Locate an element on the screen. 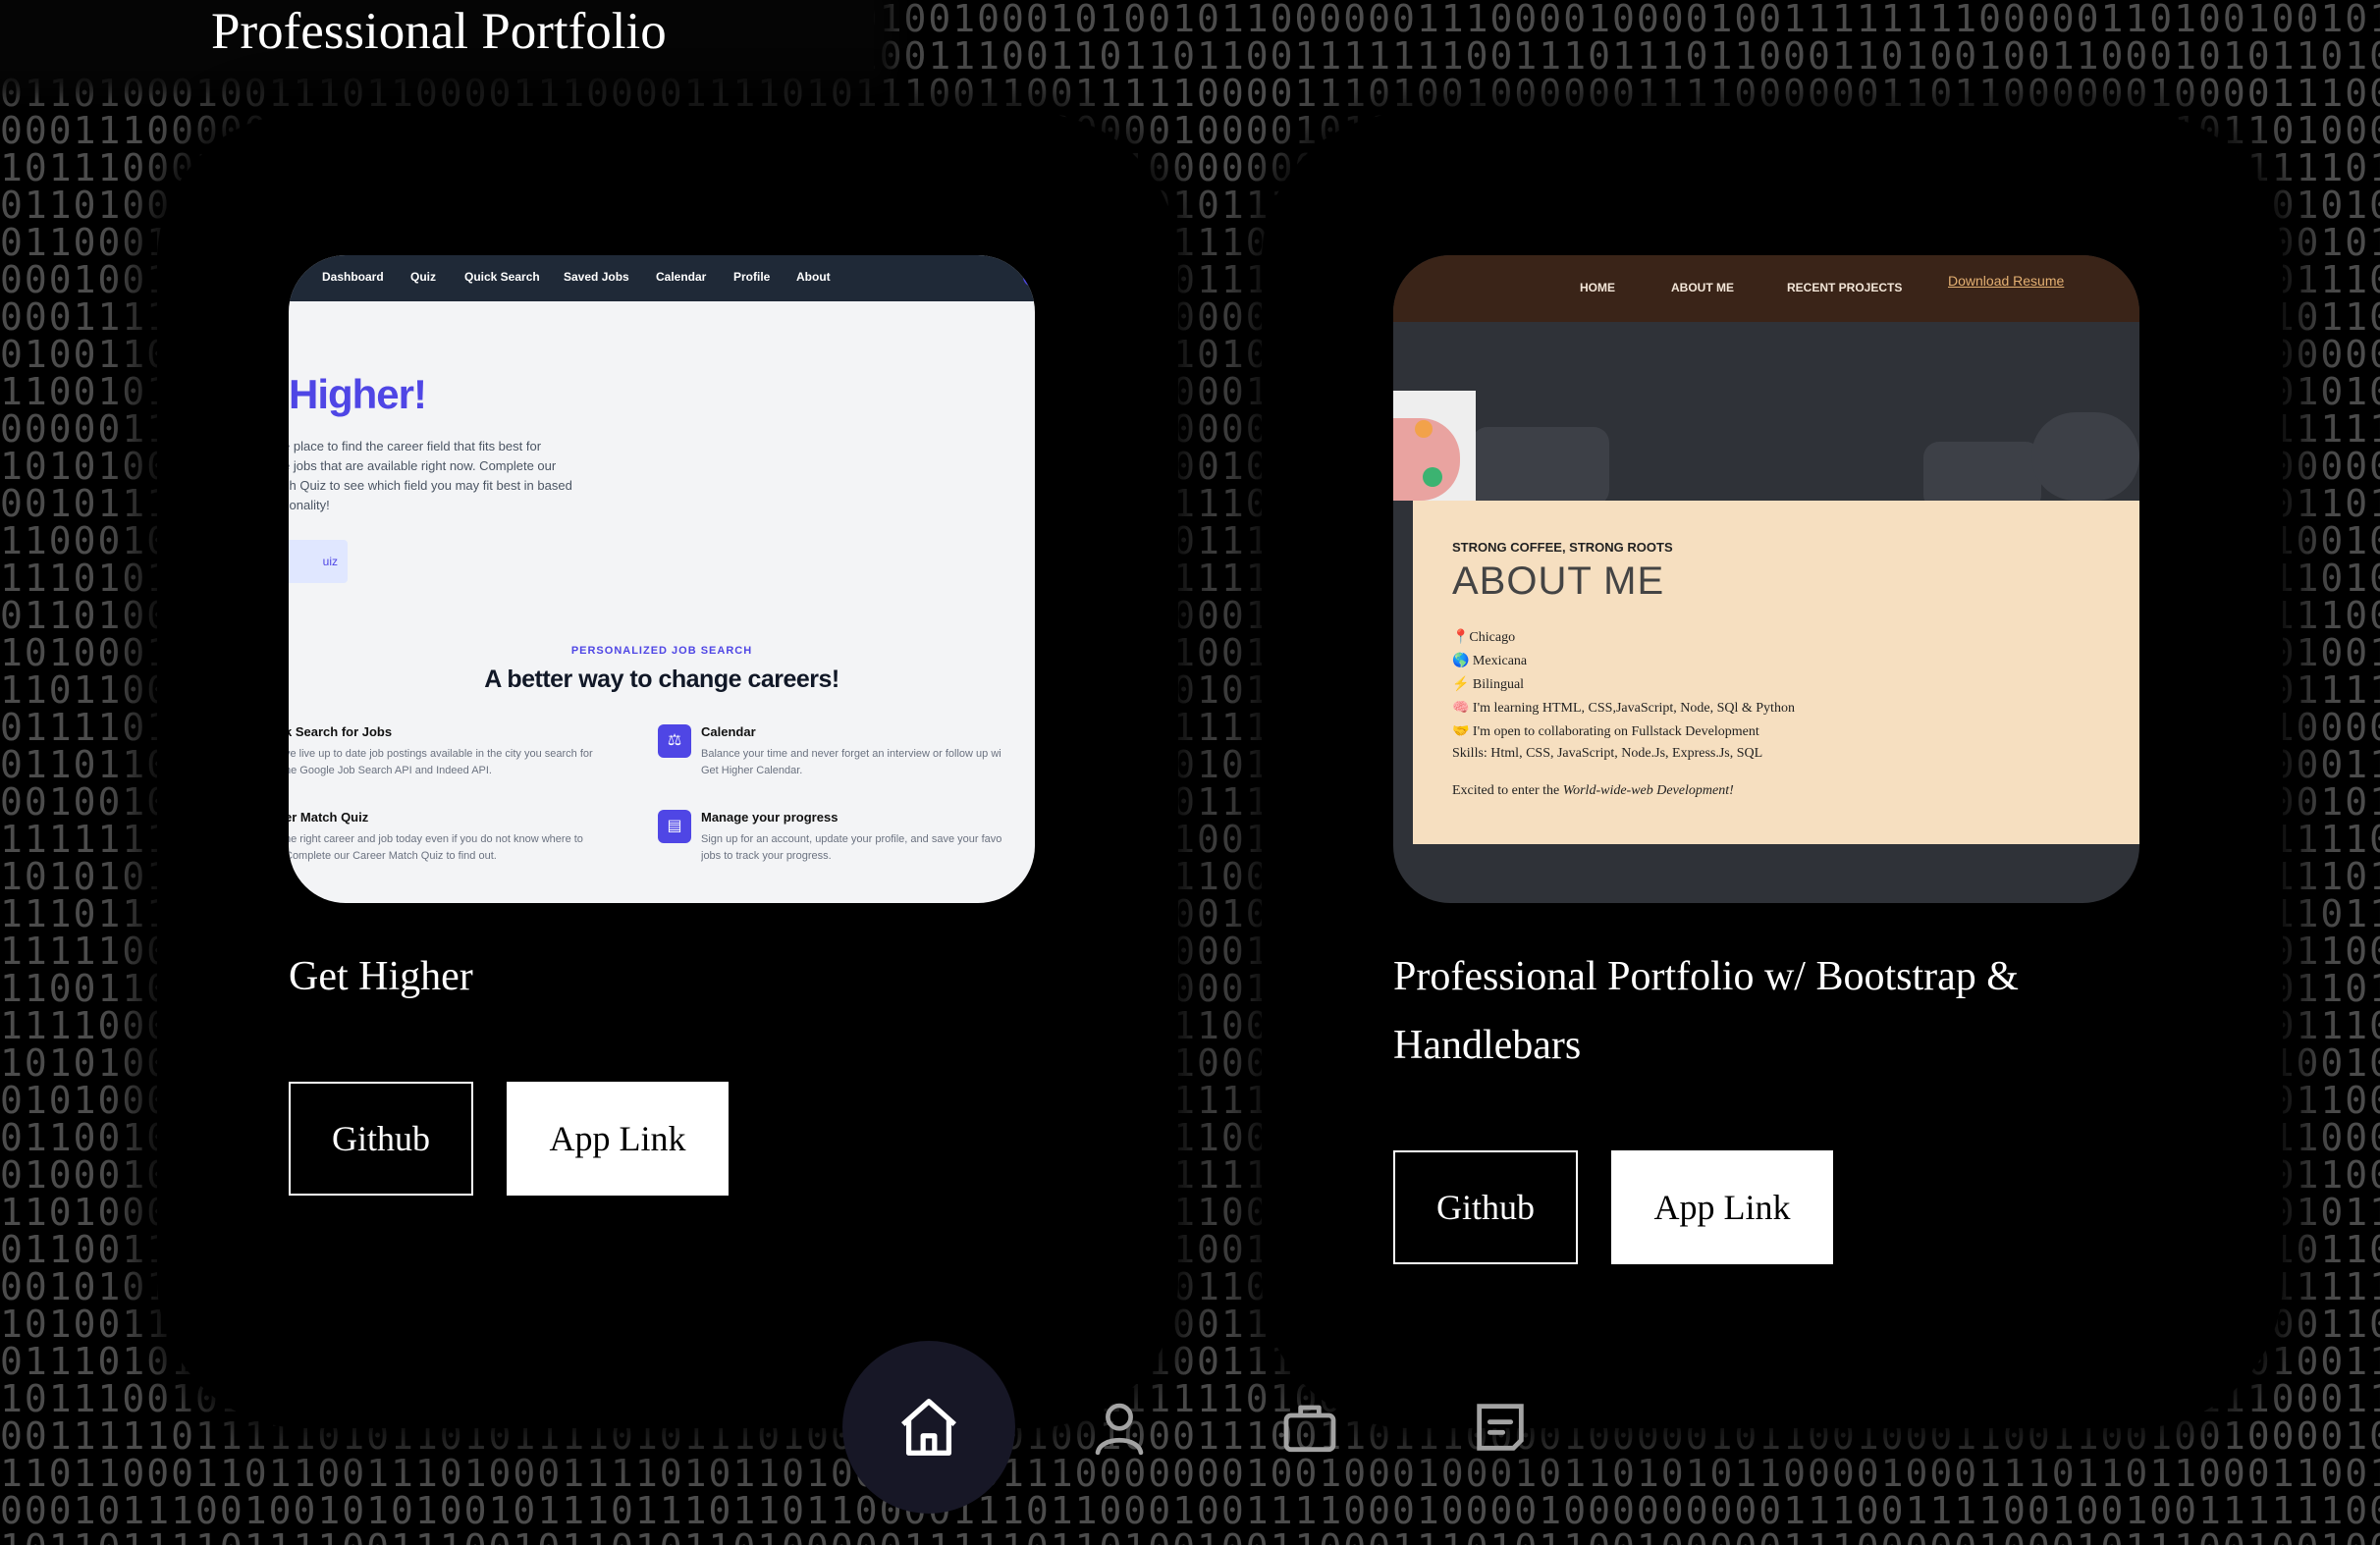 The height and width of the screenshot is (1545, 2380). screenshot-nav-item: Saved Jobs is located at coordinates (596, 277).